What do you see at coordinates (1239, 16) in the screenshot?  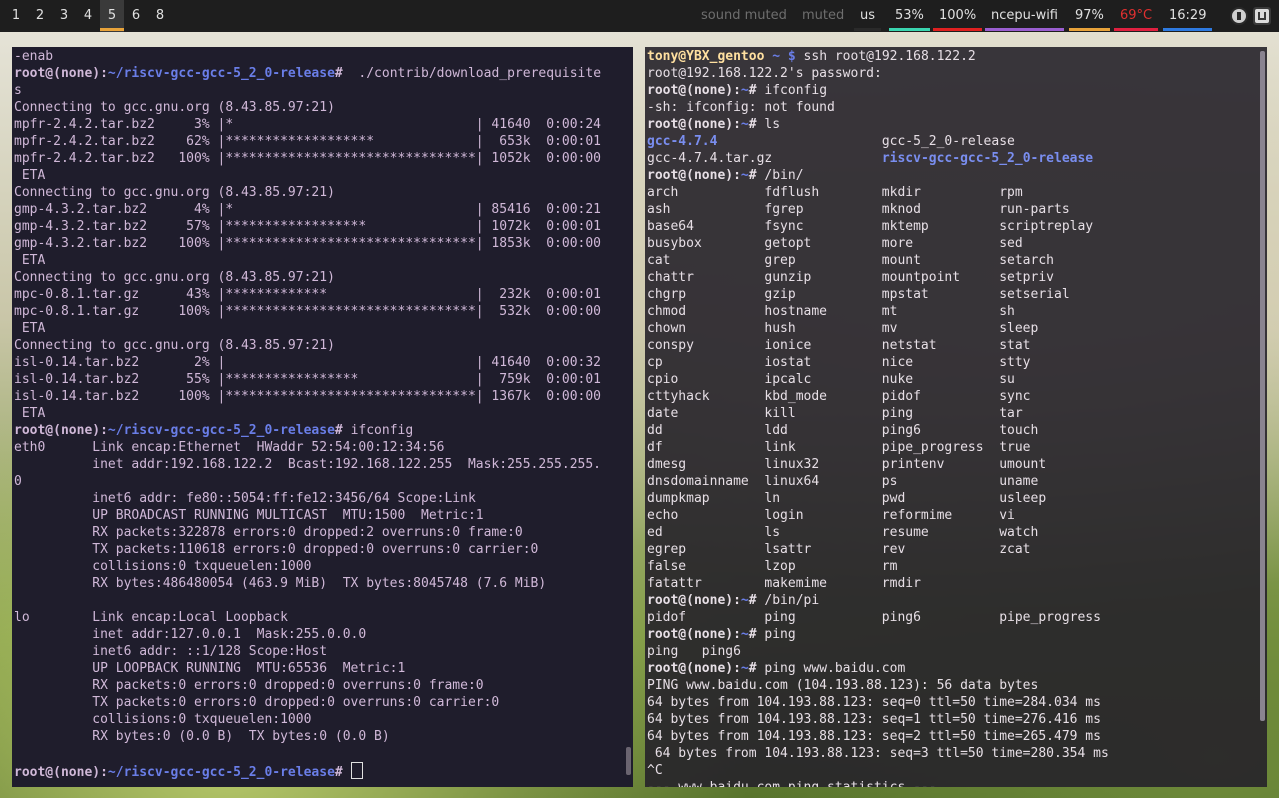 I see `tray-app-icon` at bounding box center [1239, 16].